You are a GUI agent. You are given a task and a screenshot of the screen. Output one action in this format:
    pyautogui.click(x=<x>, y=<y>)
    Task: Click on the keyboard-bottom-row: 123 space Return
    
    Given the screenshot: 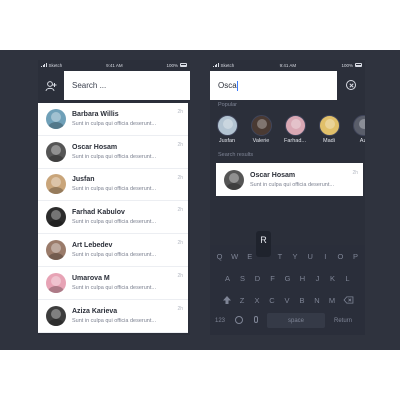 What is the action you would take?
    pyautogui.click(x=287, y=321)
    